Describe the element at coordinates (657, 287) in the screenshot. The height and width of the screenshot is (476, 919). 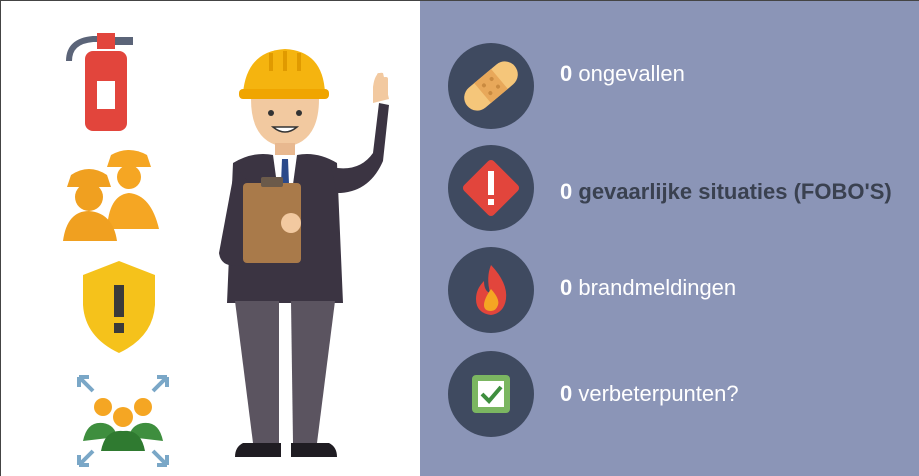
I see `stat-label: brandmeldingen` at that location.